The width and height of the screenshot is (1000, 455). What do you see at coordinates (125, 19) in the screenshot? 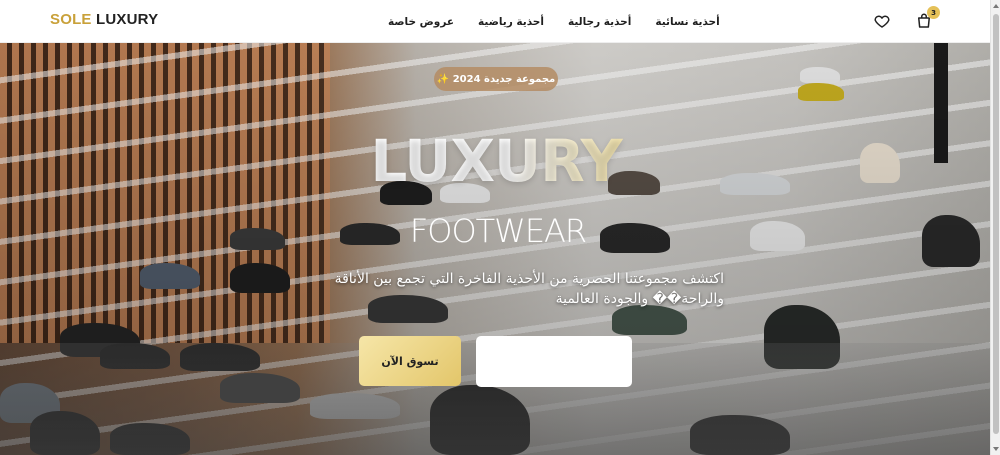
I see `logo-part-luxury: LUXURY` at bounding box center [125, 19].